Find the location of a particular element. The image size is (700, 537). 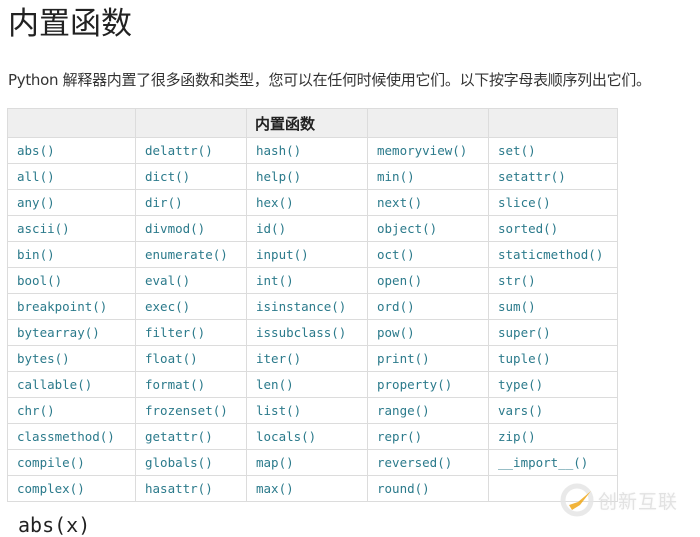

function-link: compile() is located at coordinates (51, 462).